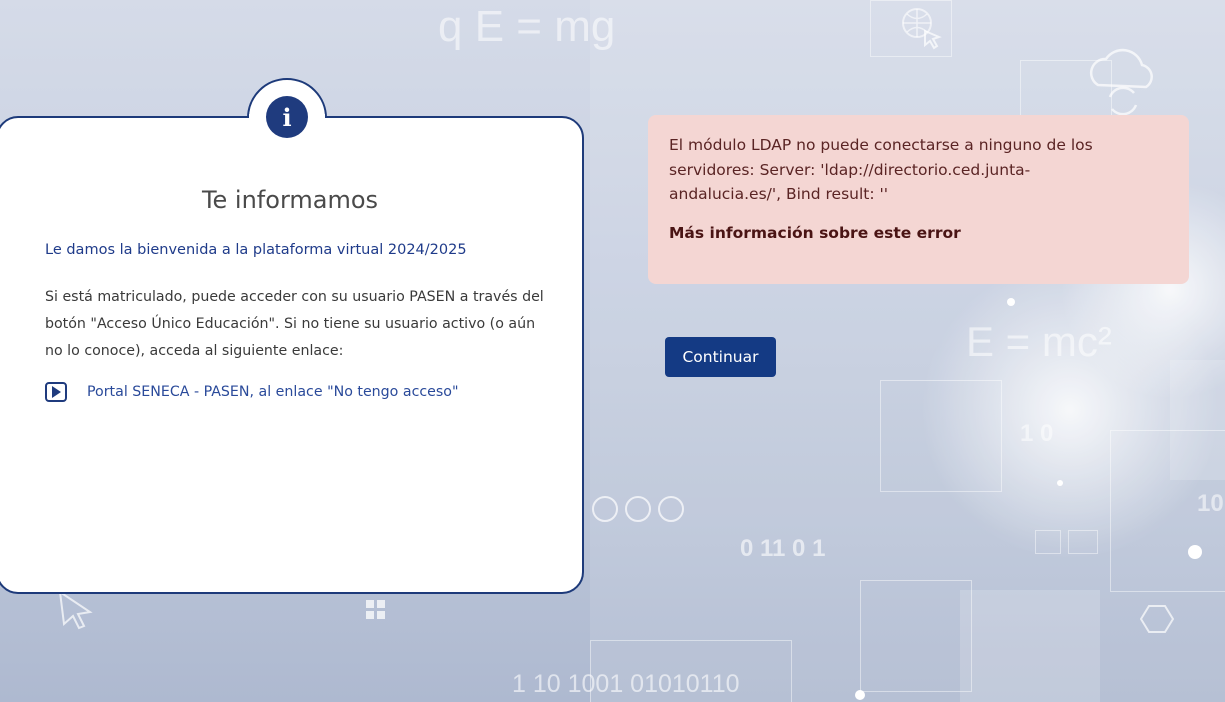 This screenshot has width=1225, height=702. Describe the element at coordinates (290, 200) in the screenshot. I see `info-title: Te informamos` at that location.